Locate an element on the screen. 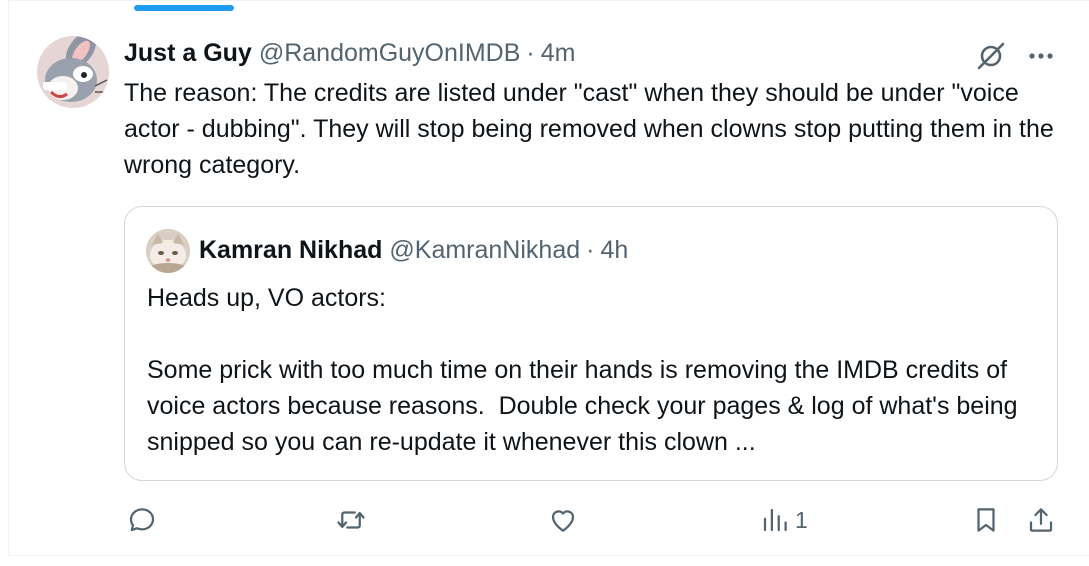 This screenshot has height=566, width=1089. repost-icon is located at coordinates (351, 520).